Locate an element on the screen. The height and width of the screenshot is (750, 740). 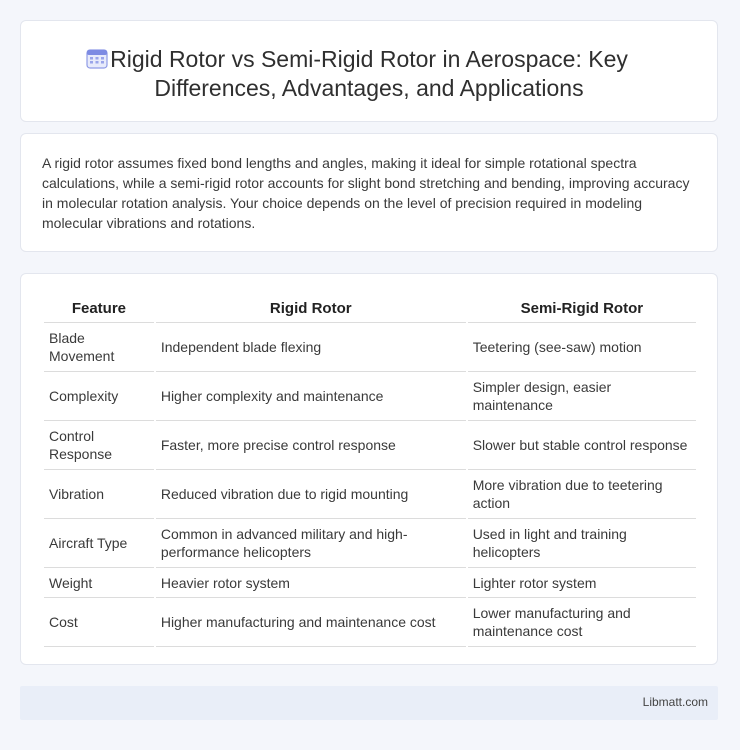
header-semi-rigid-rotor: Semi-Rigid Rotor is located at coordinates (581, 308).